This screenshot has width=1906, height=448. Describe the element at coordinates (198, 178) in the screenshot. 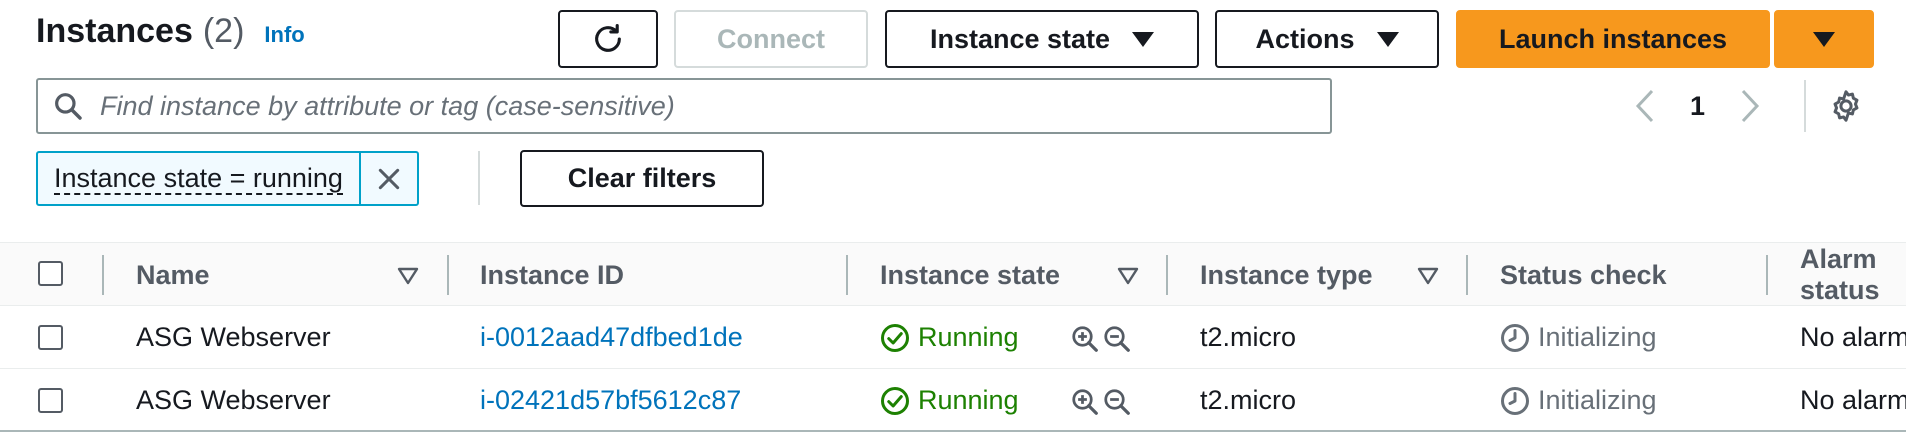

I see `filter-token-label: Instance state = running` at that location.